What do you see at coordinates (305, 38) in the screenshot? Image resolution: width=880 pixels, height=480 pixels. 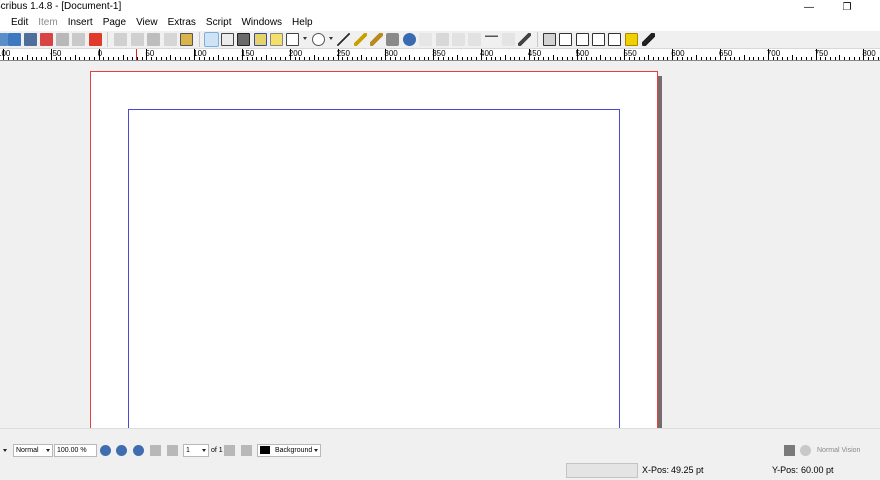 I see `shape-dropdown-icon` at bounding box center [305, 38].